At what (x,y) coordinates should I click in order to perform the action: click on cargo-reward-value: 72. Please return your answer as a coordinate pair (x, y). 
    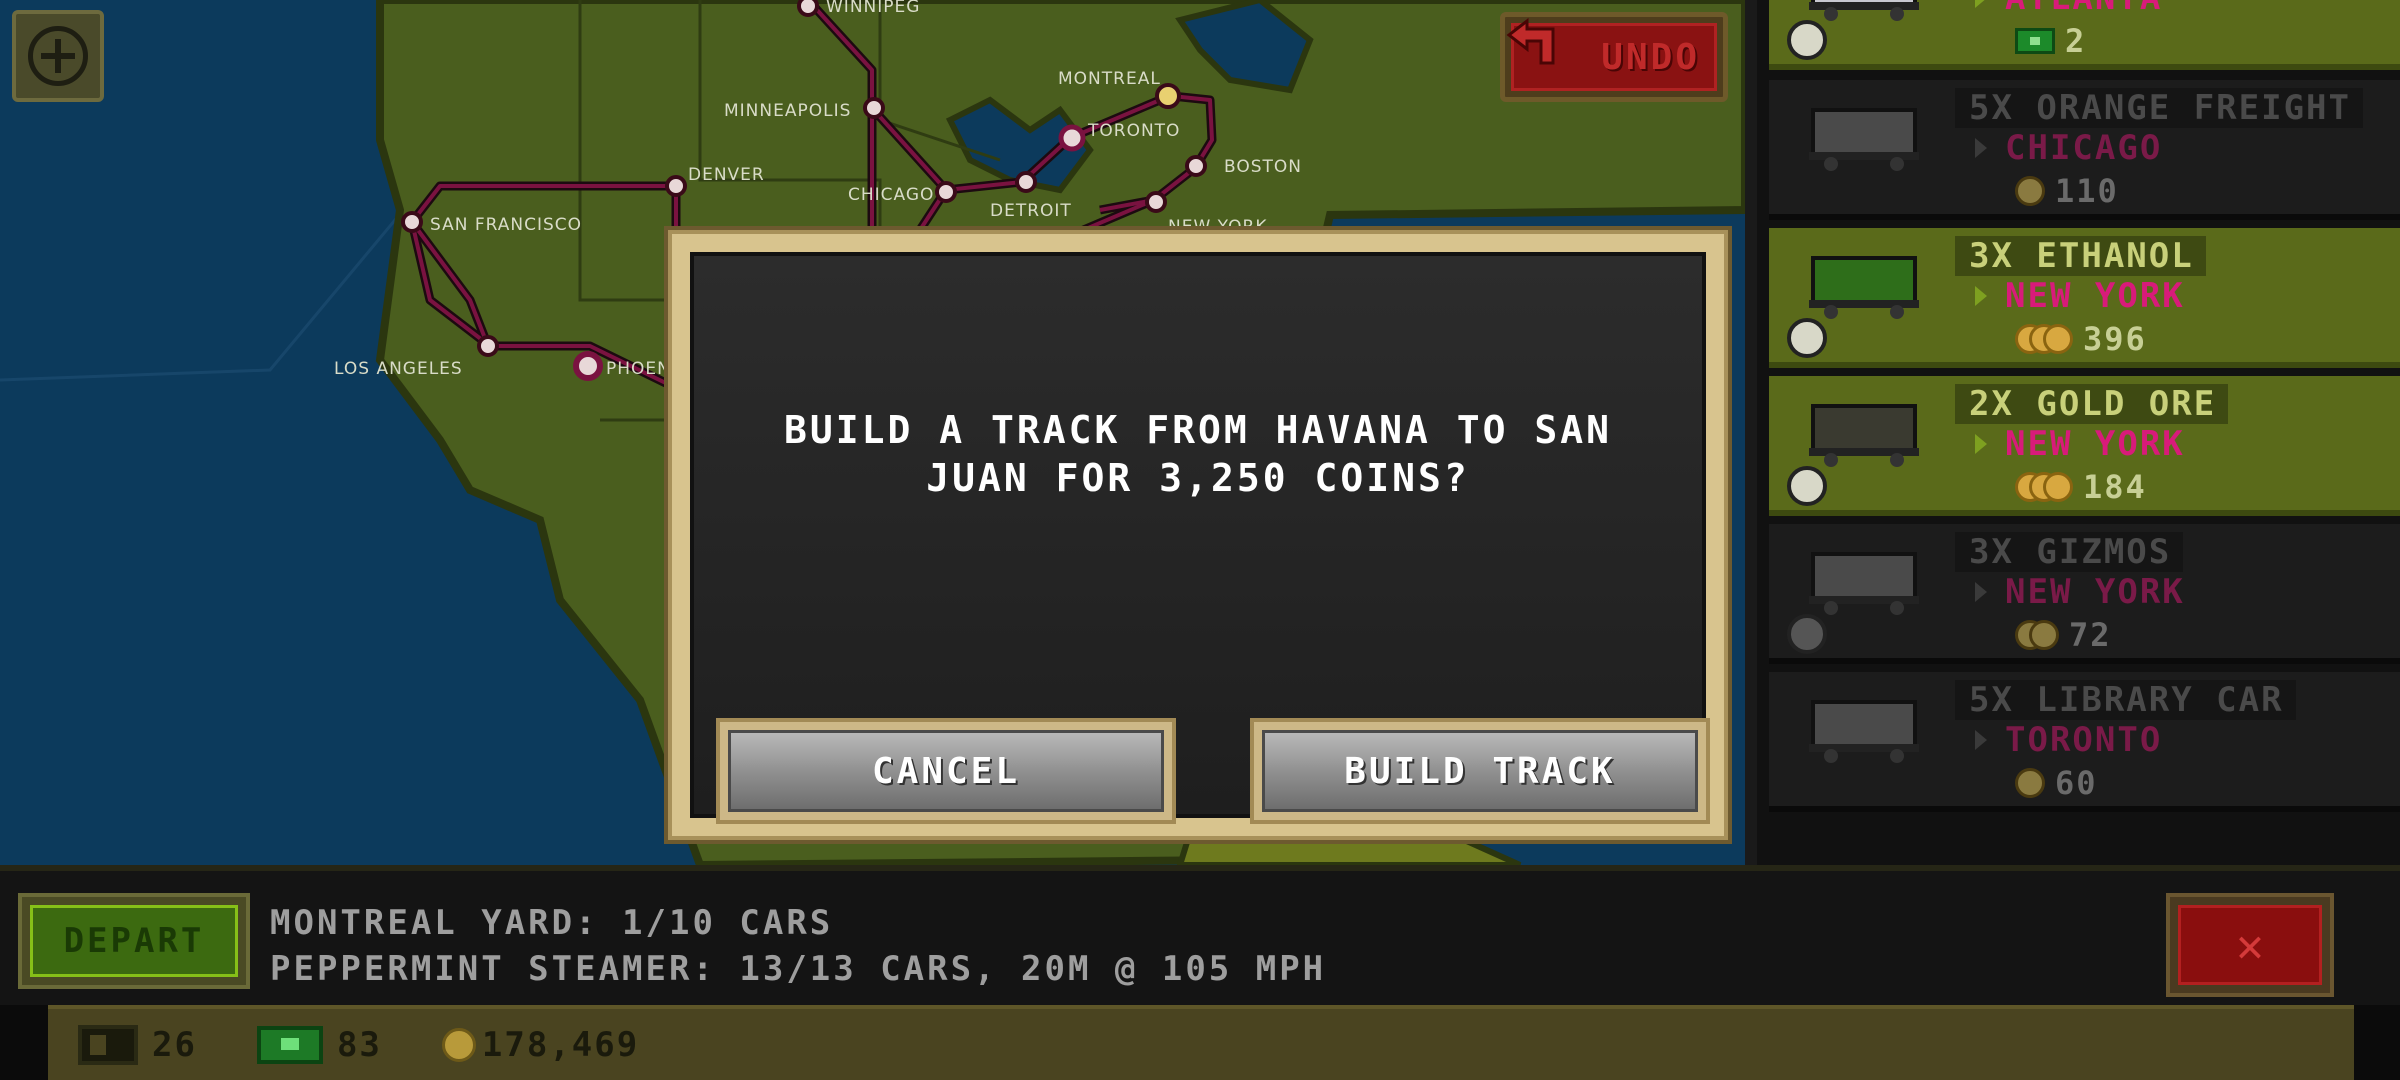
    Looking at the image, I should click on (2090, 635).